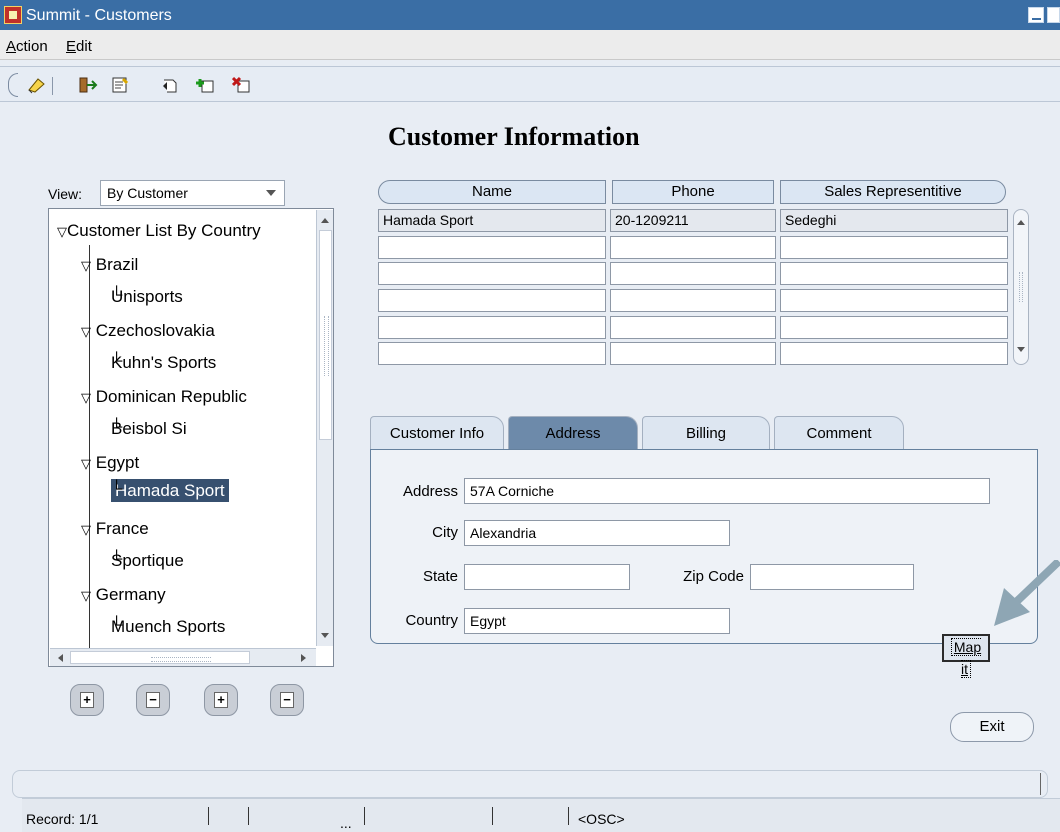 This screenshot has width=1060, height=832. I want to click on tree-node-dominican-republic: ▽ Dominican Republic, so click(164, 397).